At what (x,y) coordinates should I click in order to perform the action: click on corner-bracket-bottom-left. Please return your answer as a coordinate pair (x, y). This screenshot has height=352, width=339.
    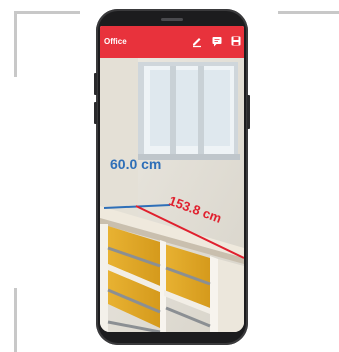
    Looking at the image, I should click on (15, 320).